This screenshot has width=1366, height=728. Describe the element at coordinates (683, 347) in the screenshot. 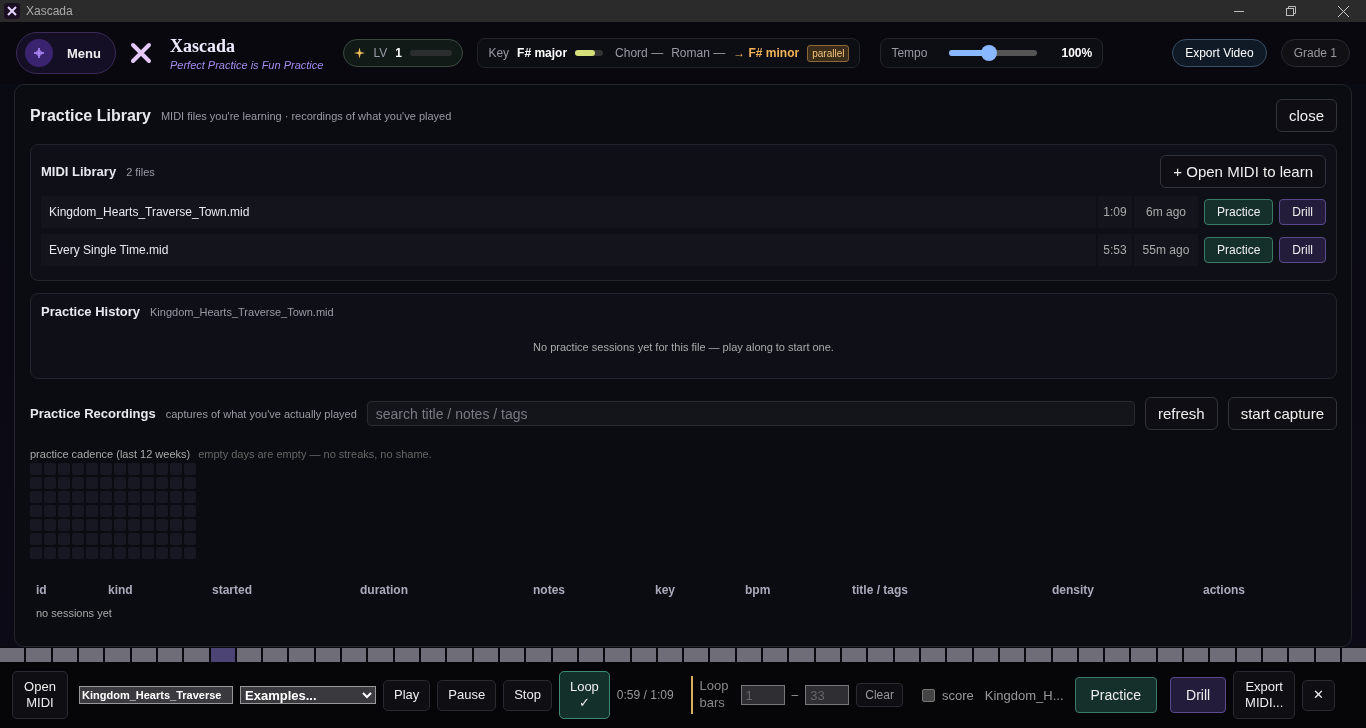

I see `empty-message: No practice sessions yet for this file — play along to start one.` at that location.